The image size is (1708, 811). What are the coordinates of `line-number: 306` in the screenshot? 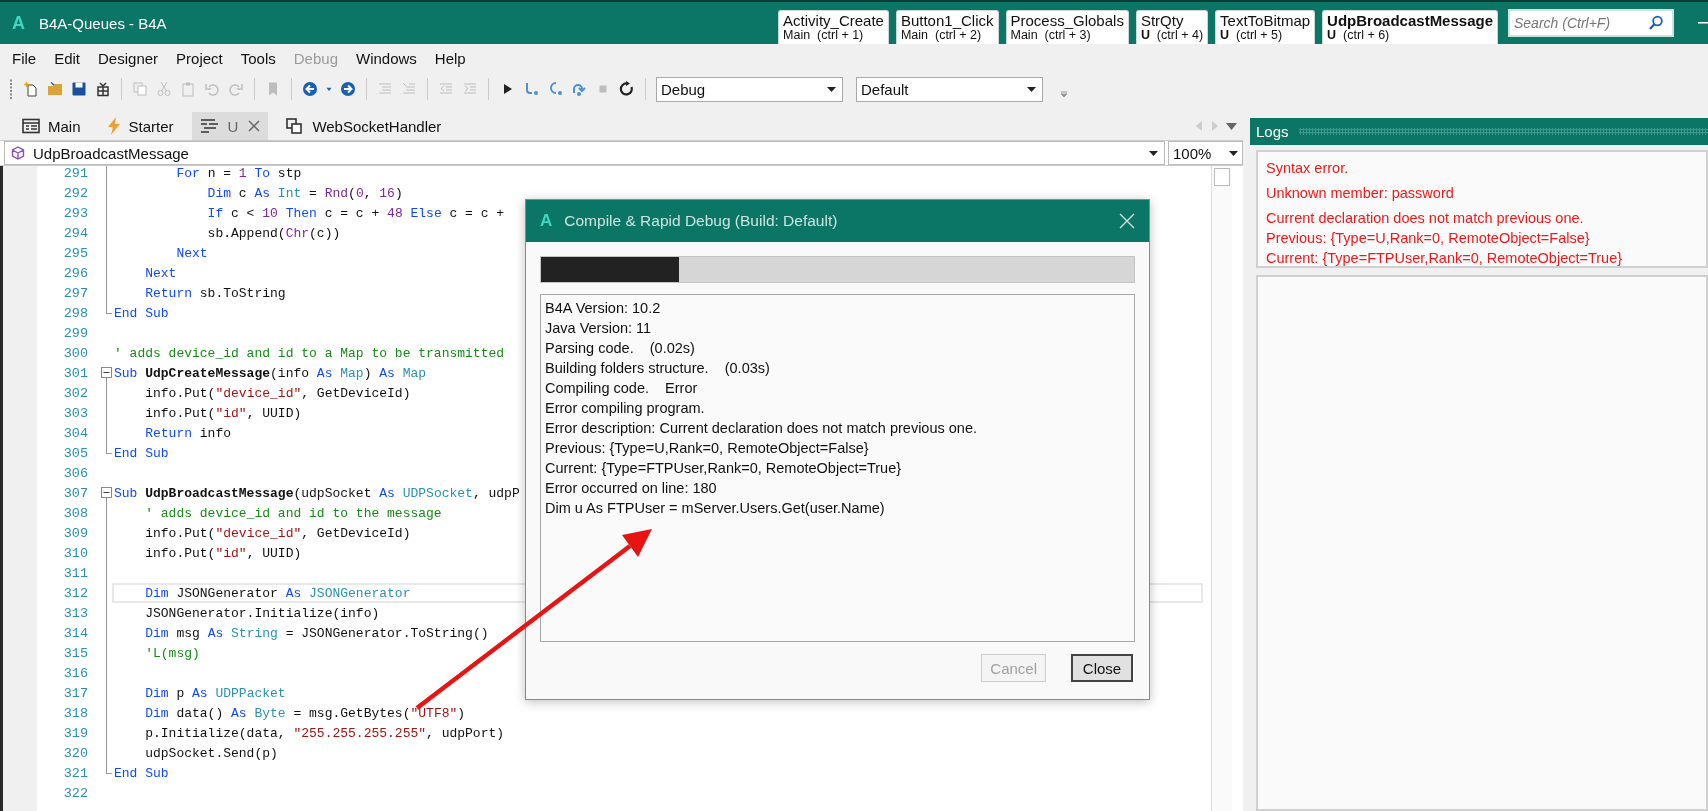 It's located at (75, 473).